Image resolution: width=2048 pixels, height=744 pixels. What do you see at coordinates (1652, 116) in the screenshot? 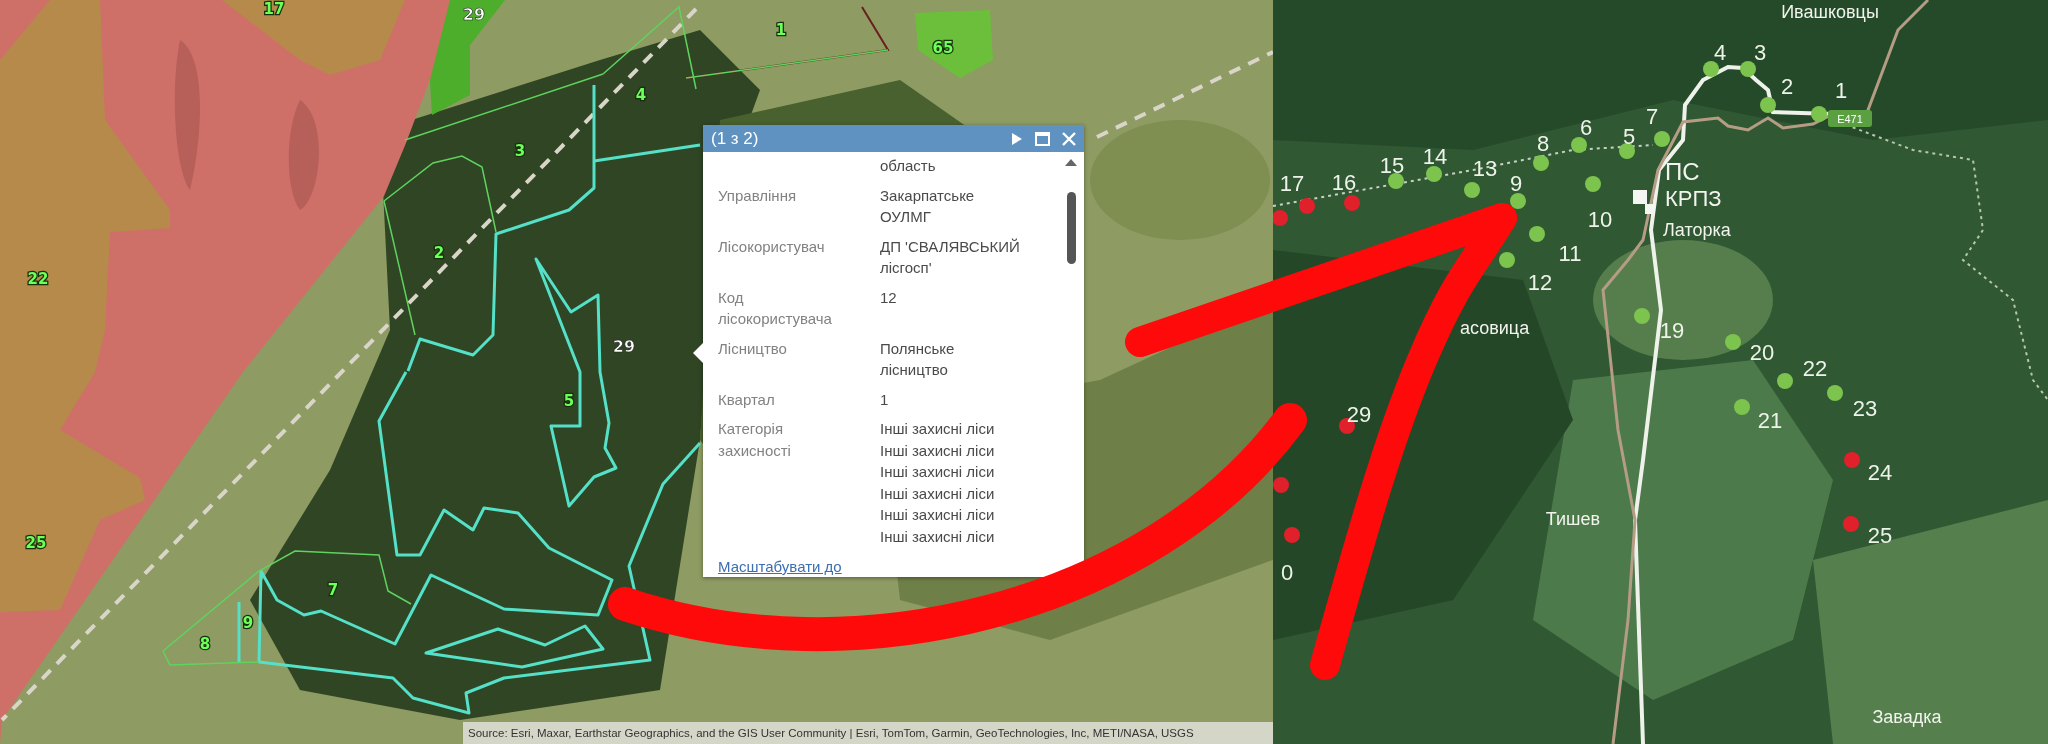
I see `point-number-label: 7` at bounding box center [1652, 116].